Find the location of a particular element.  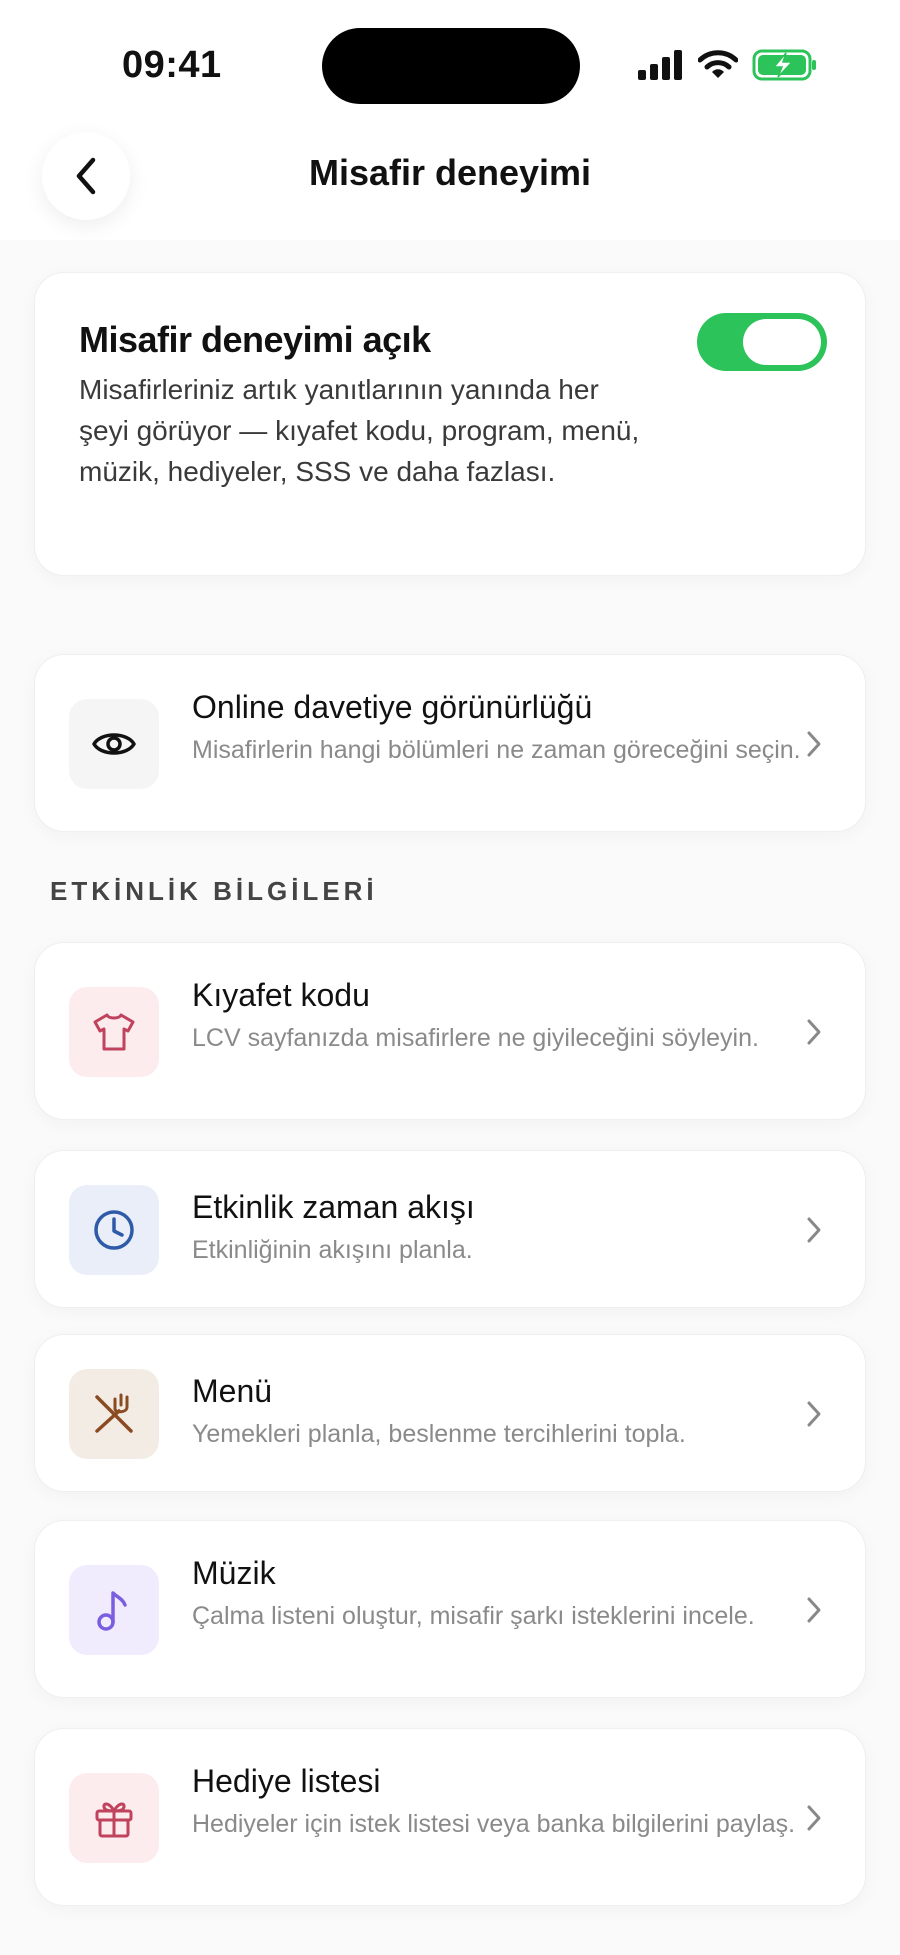

visibility-icon-tile is located at coordinates (114, 744).